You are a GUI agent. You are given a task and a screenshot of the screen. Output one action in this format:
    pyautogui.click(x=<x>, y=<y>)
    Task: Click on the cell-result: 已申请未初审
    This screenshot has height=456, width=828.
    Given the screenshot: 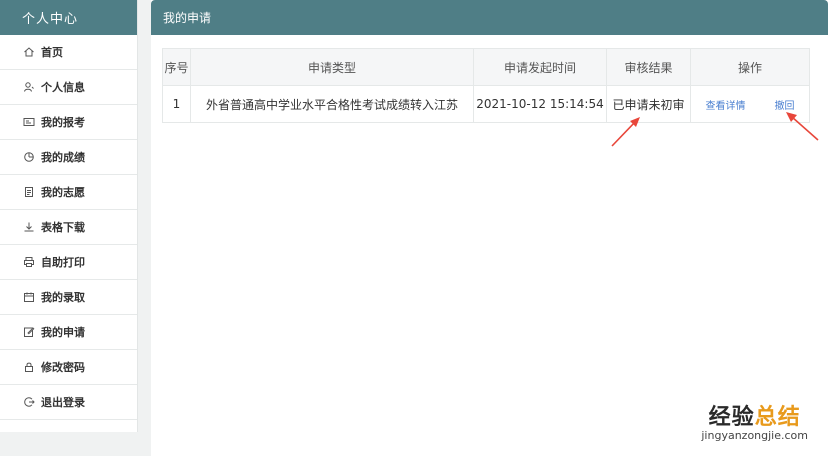 What is the action you would take?
    pyautogui.click(x=648, y=104)
    